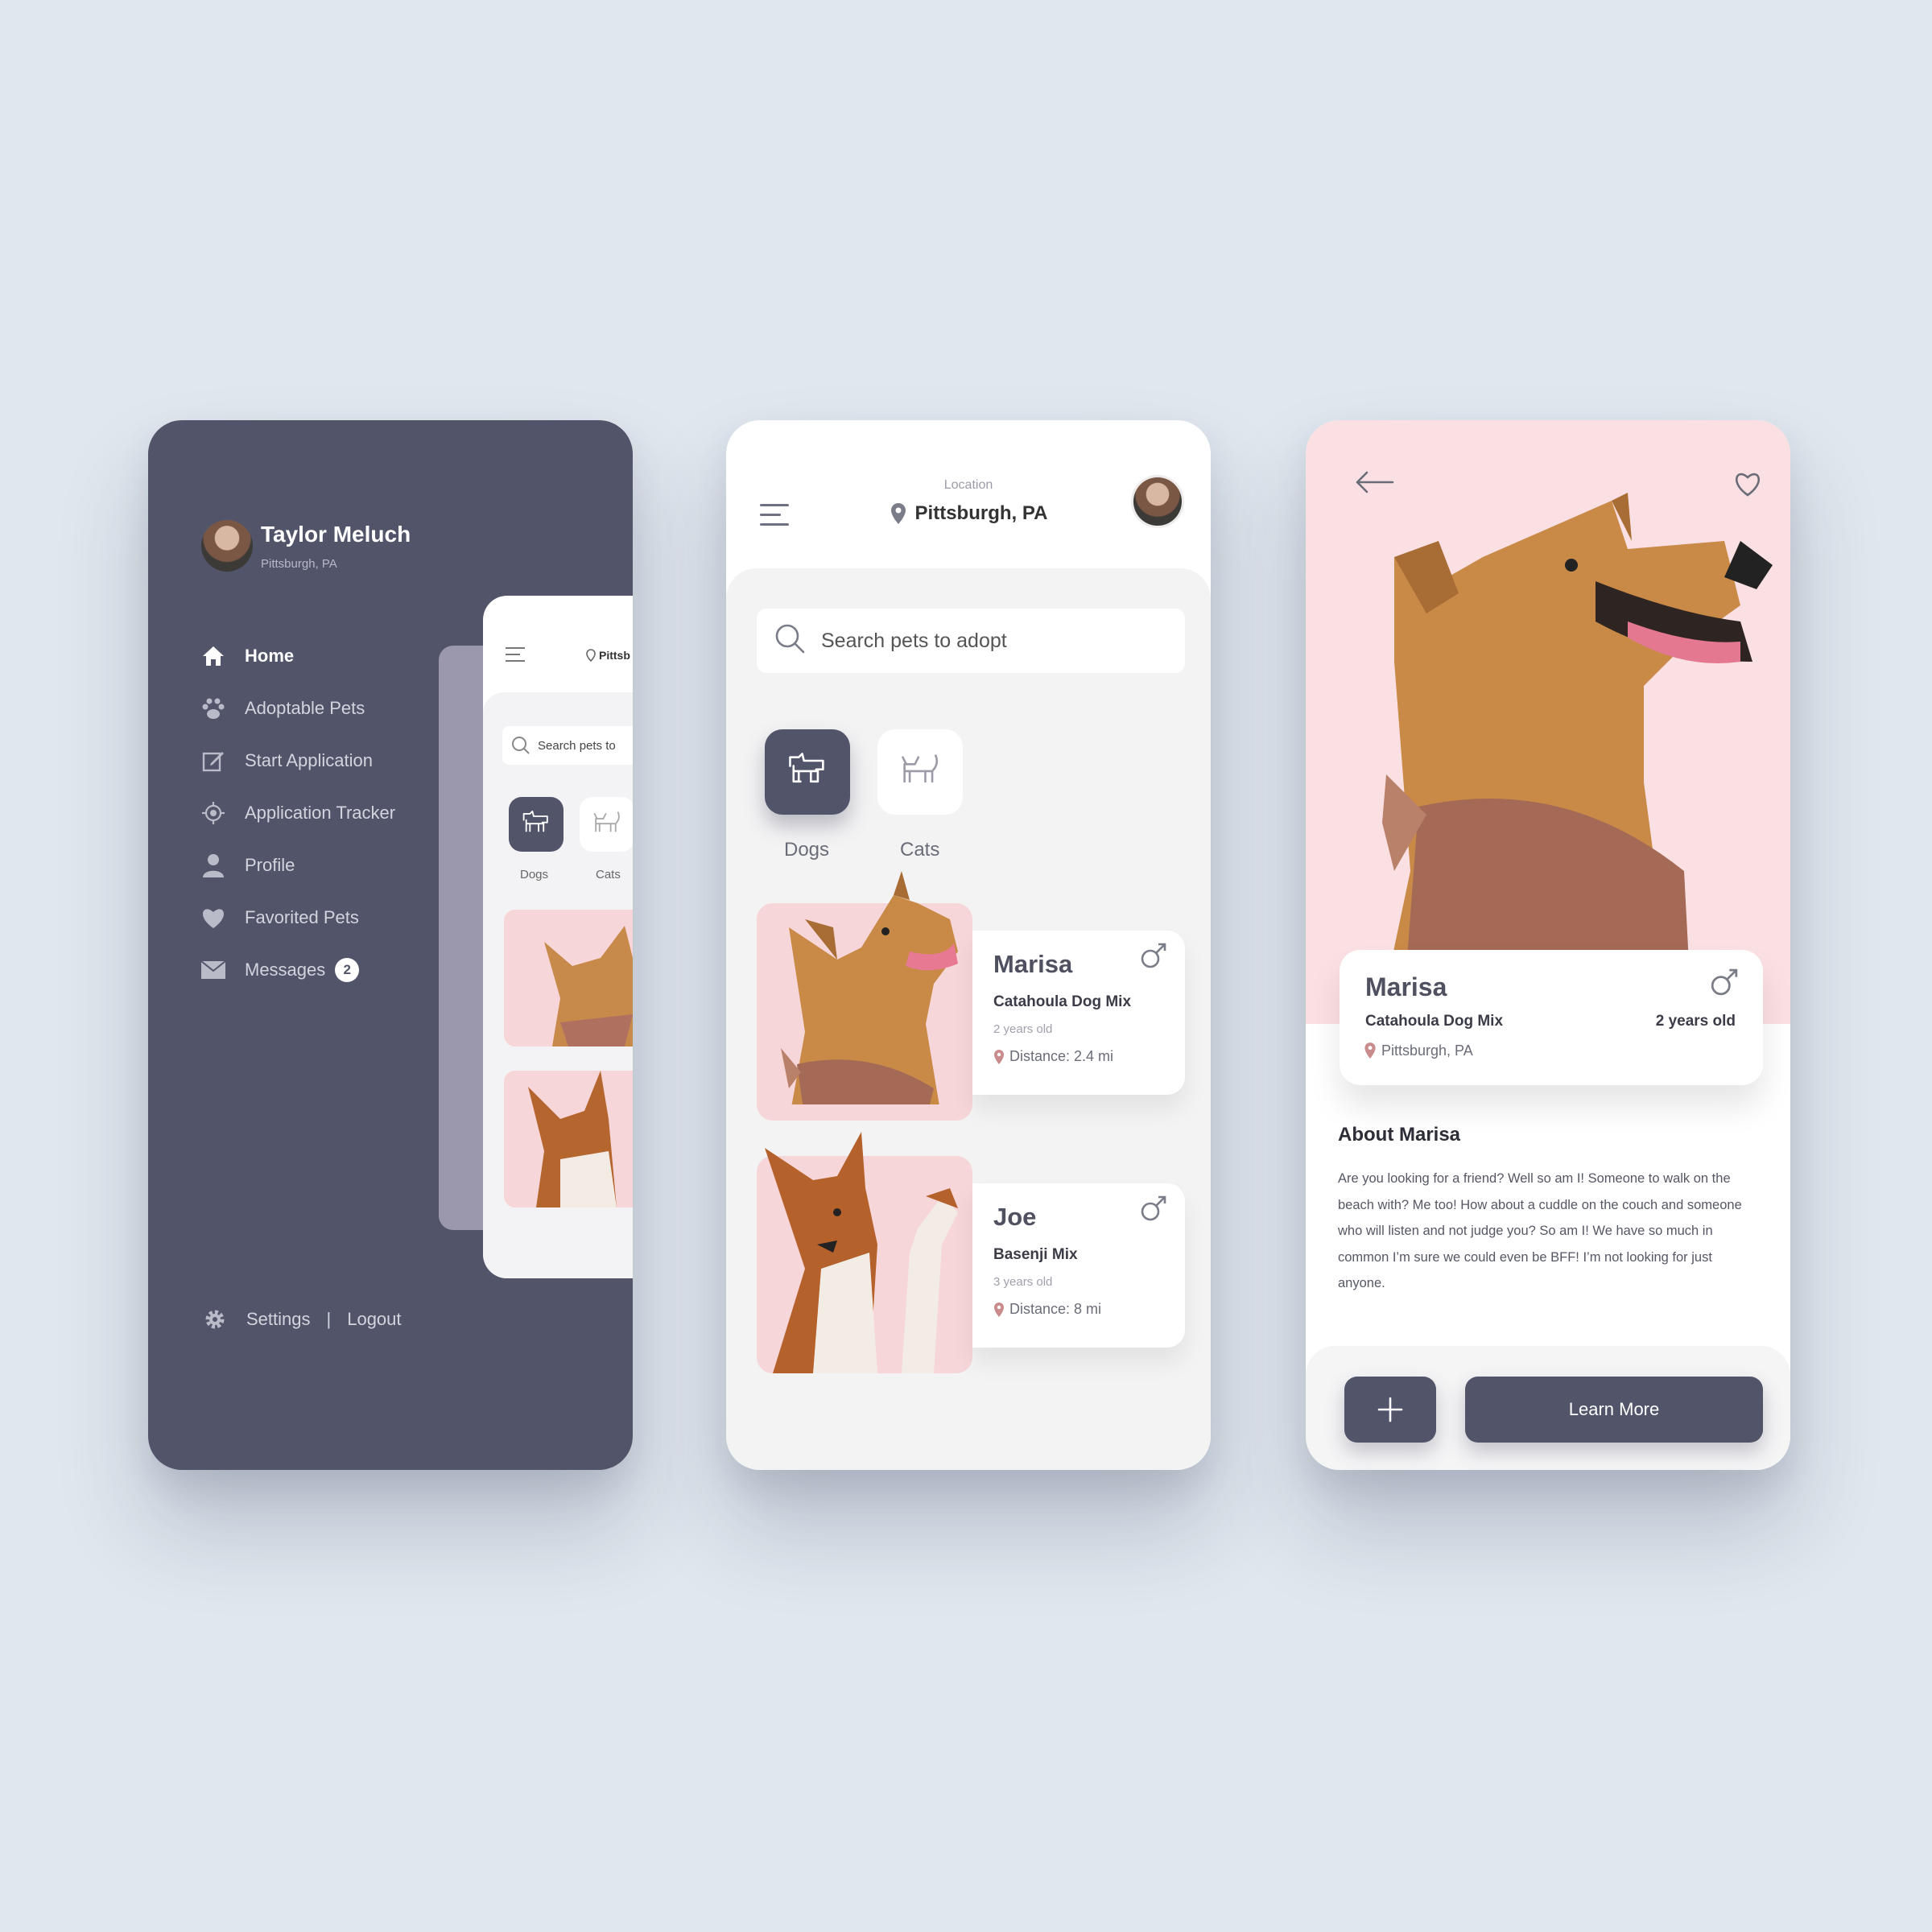 The image size is (1932, 1932). What do you see at coordinates (347, 969) in the screenshot?
I see `messages-badge: 2` at bounding box center [347, 969].